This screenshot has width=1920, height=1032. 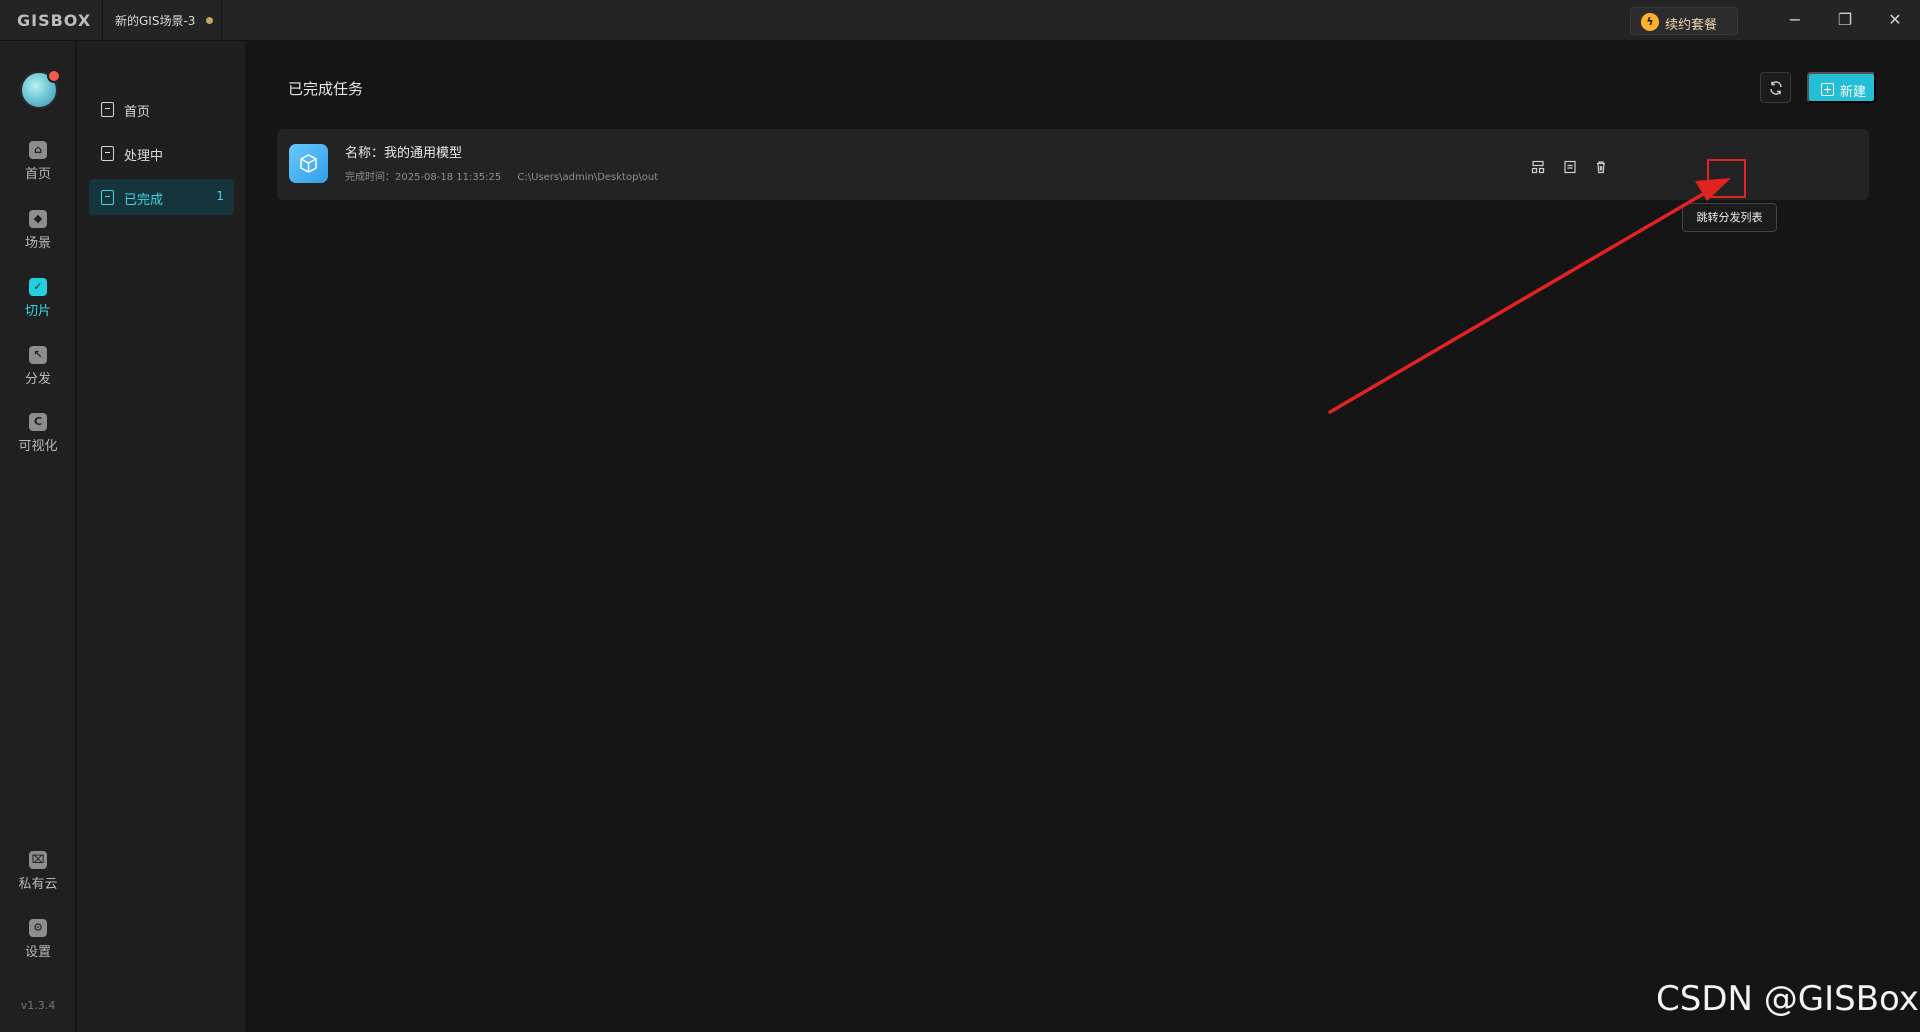 I want to click on renew-plan-button: ϟ 续约套餐, so click(x=1684, y=21).